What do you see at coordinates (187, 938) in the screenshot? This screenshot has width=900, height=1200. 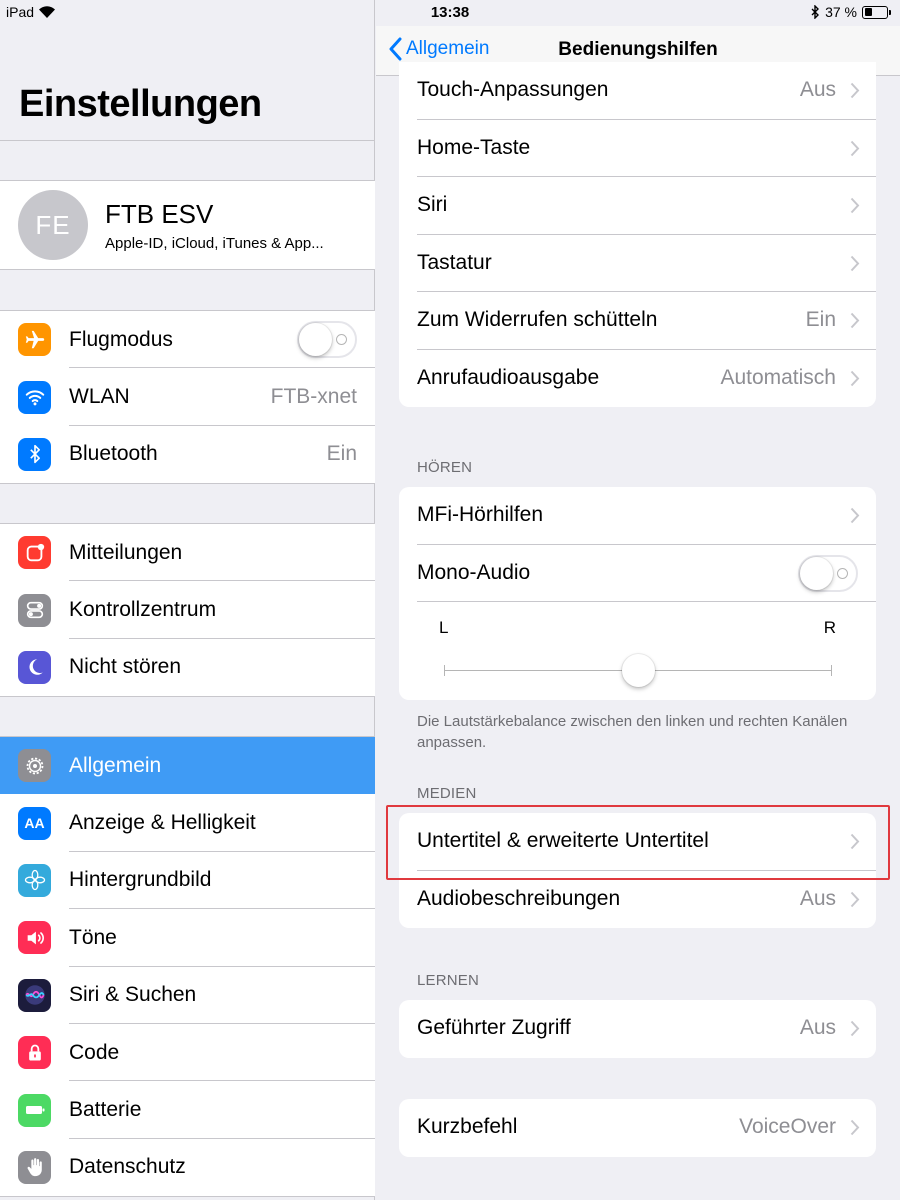 I see `sidebar-item-toene: Töne` at bounding box center [187, 938].